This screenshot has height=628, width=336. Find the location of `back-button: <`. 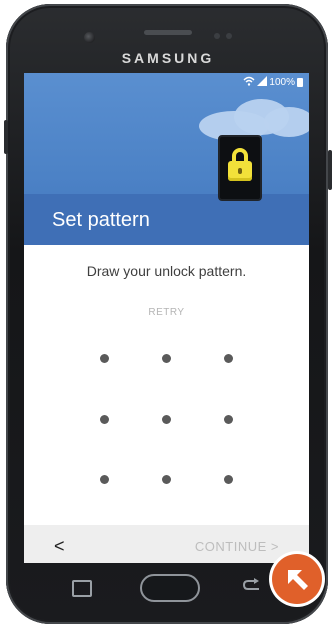

back-button: < is located at coordinates (59, 546).